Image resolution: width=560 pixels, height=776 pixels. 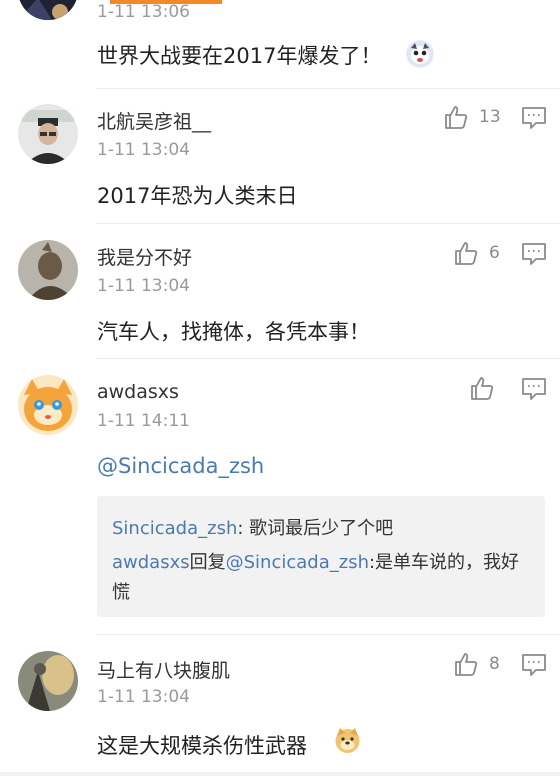 I want to click on like-count: 8, so click(x=494, y=664).